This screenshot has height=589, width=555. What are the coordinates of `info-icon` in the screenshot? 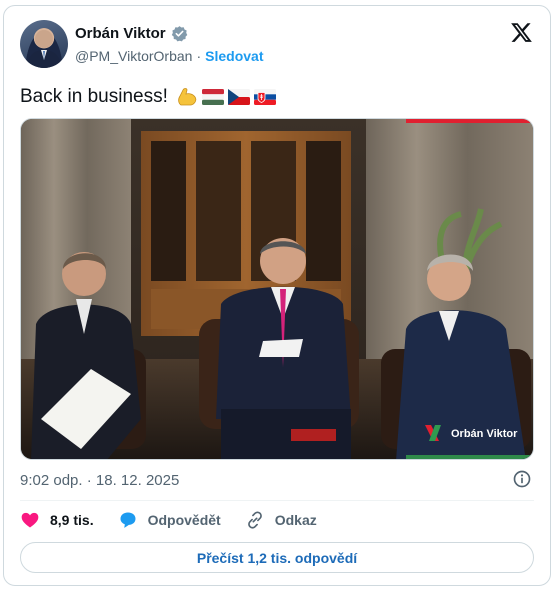 It's located at (522, 479).